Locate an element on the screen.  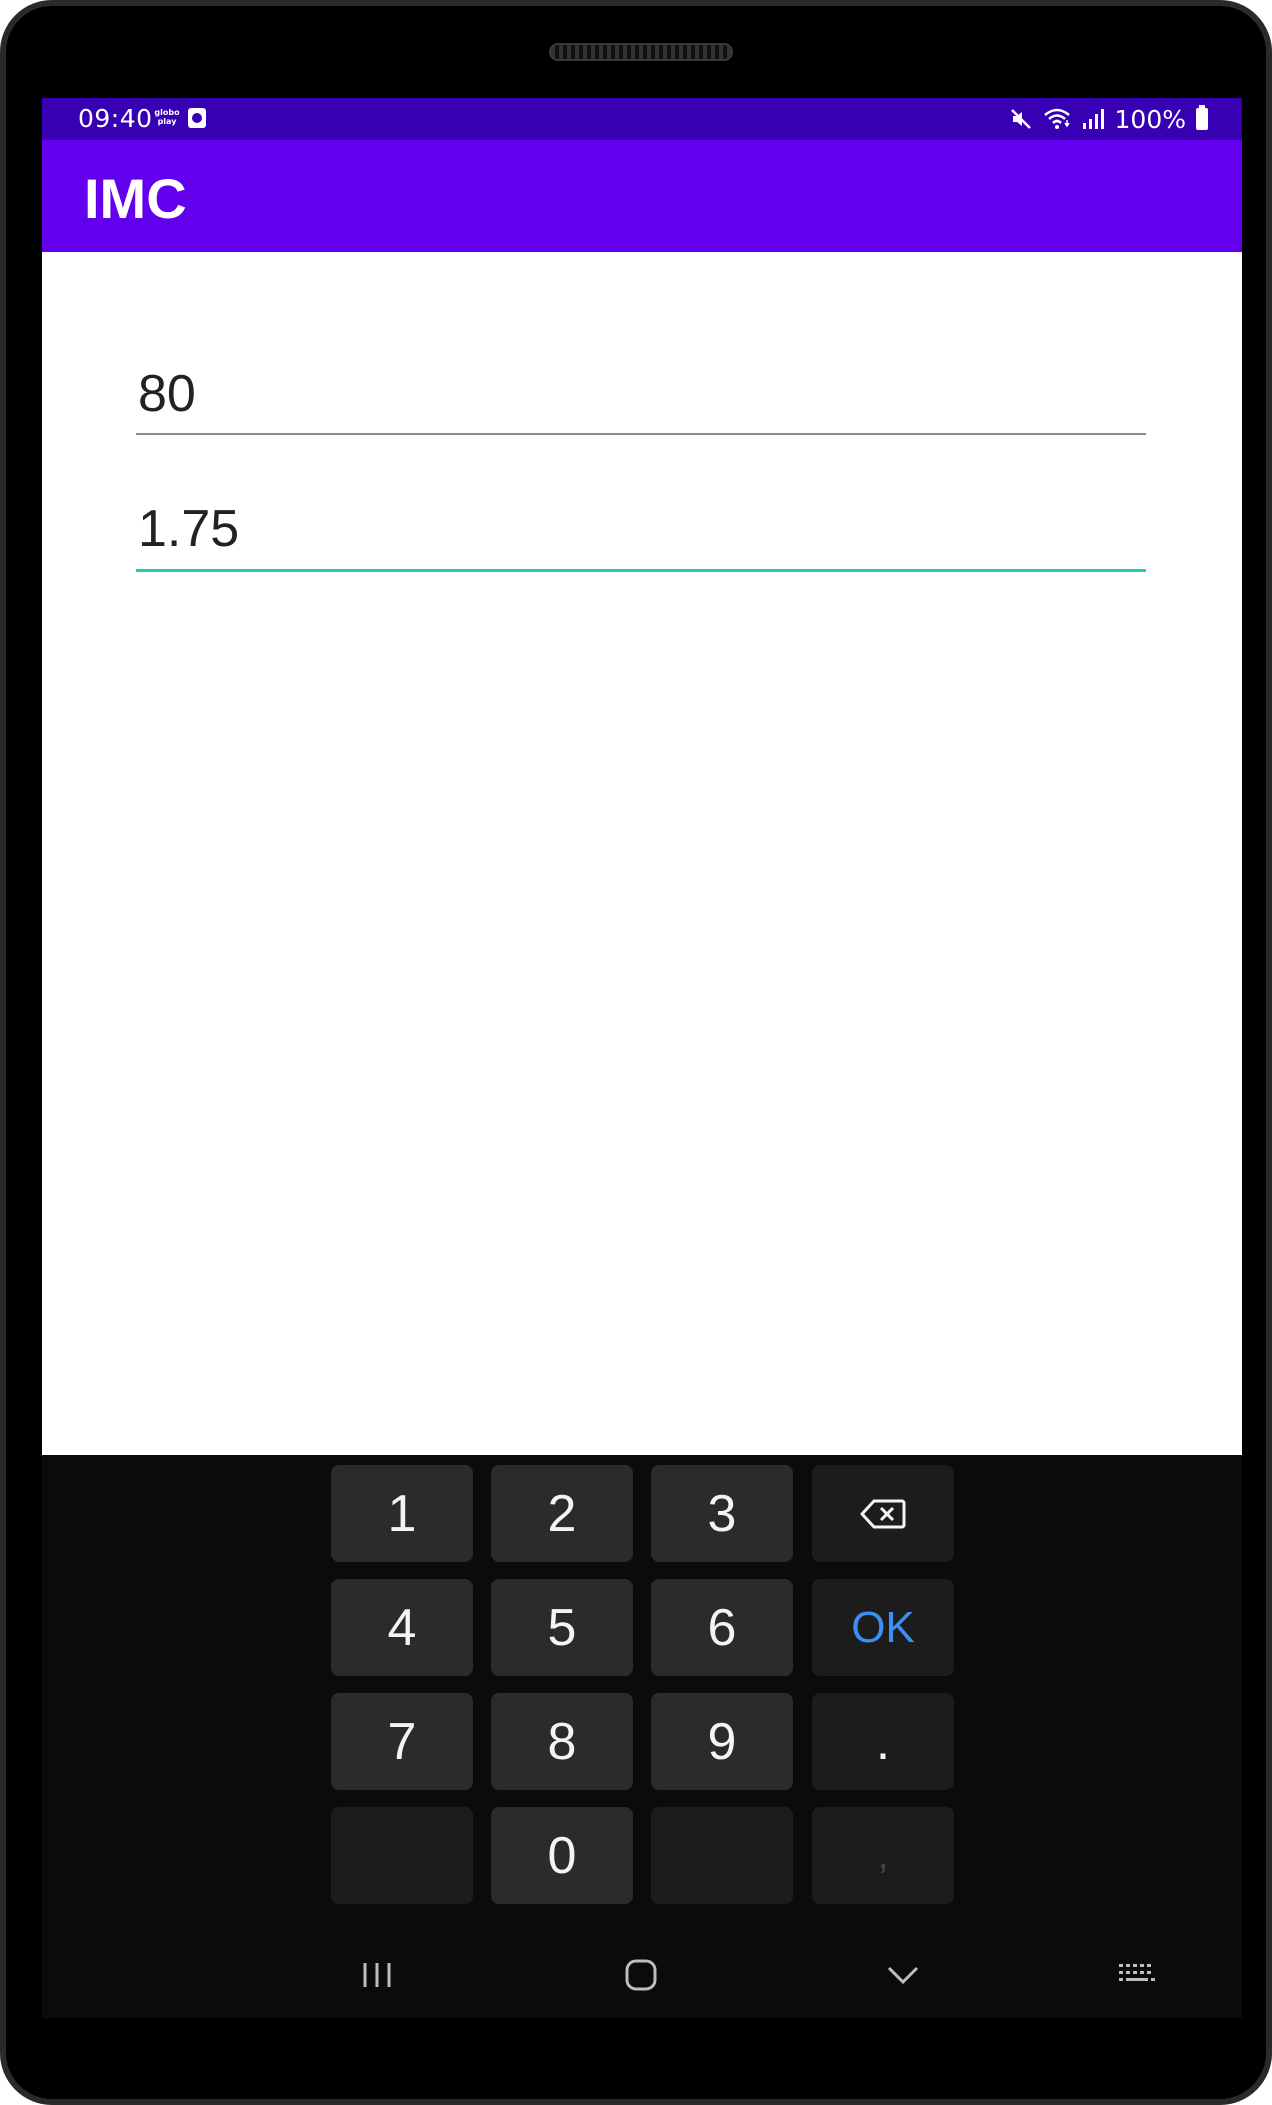
cell-signal-icon is located at coordinates (1093, 119).